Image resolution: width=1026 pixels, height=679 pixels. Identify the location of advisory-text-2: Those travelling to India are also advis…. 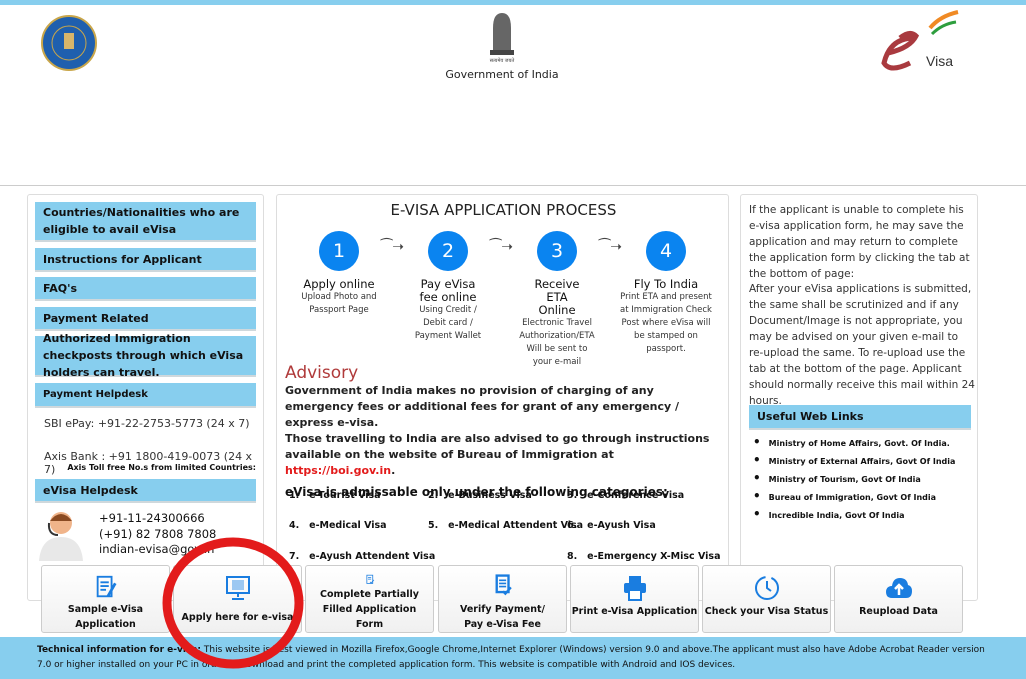
(497, 454).